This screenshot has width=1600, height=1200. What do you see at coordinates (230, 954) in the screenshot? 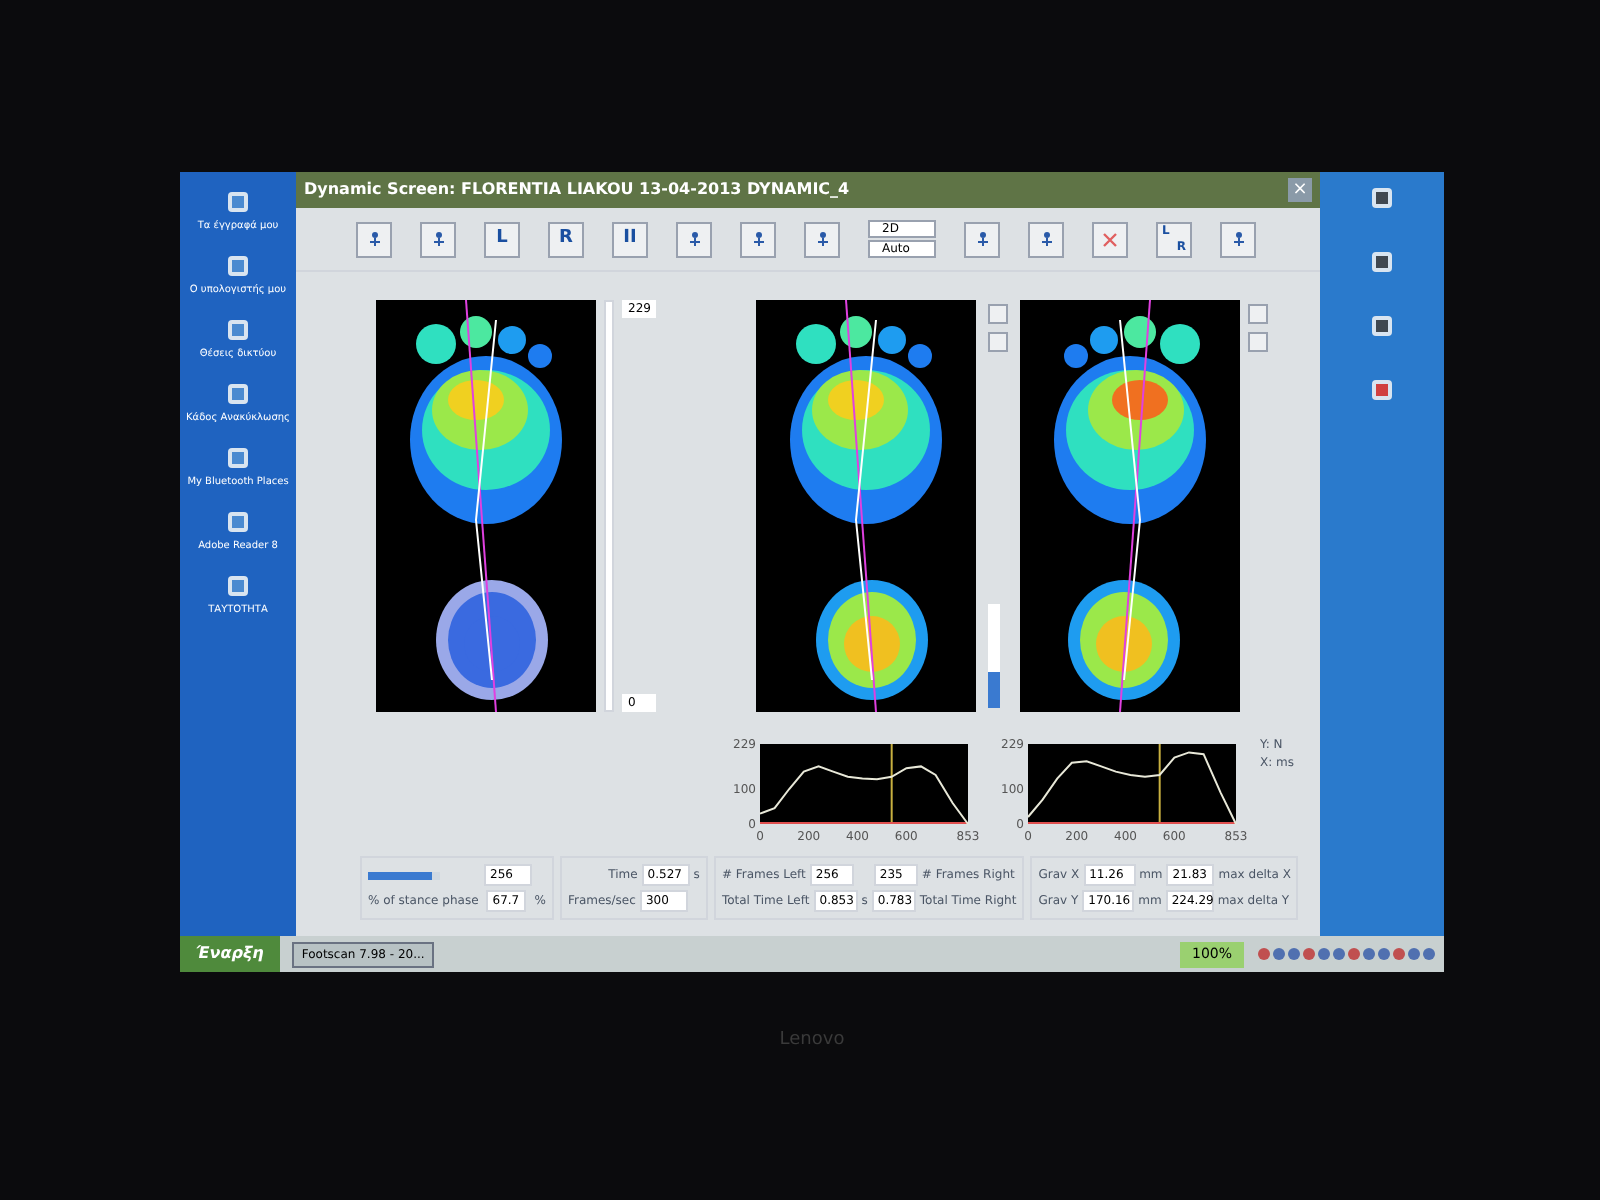
I see `start-button: Έναρξη` at bounding box center [230, 954].